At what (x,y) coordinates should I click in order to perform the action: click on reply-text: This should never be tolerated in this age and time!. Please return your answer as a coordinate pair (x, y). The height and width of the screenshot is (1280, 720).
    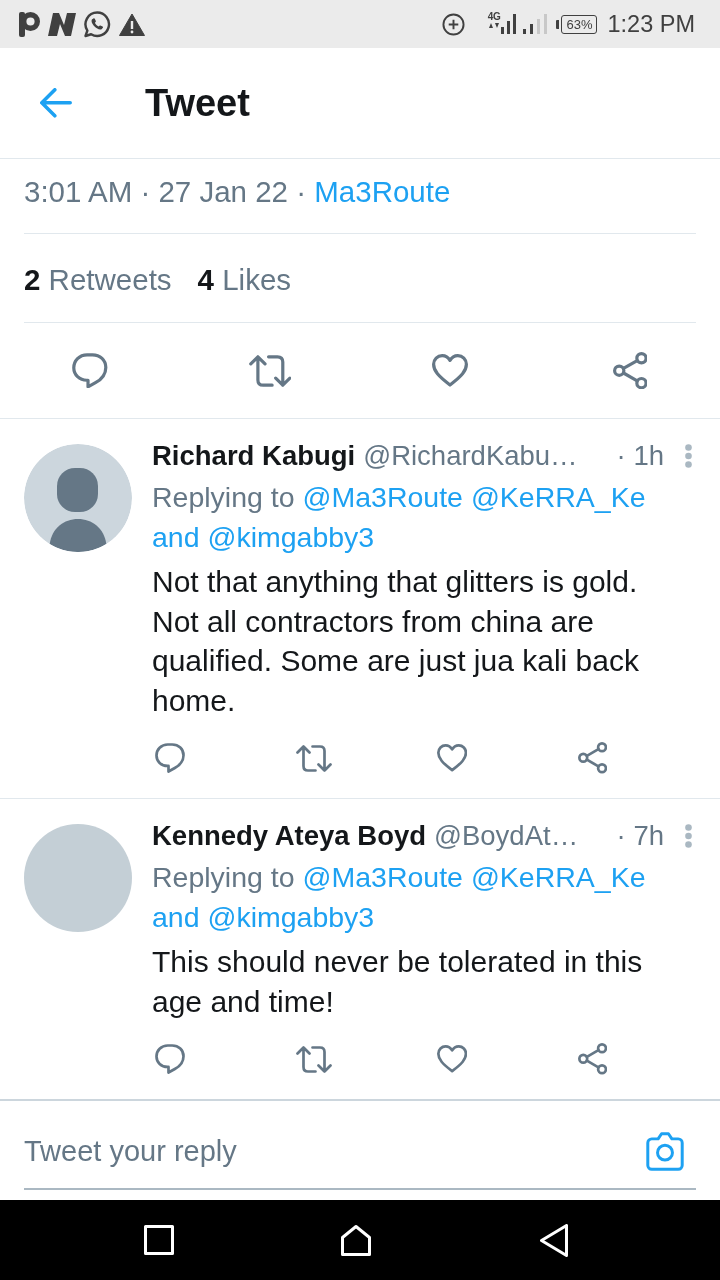
    Looking at the image, I should click on (398, 982).